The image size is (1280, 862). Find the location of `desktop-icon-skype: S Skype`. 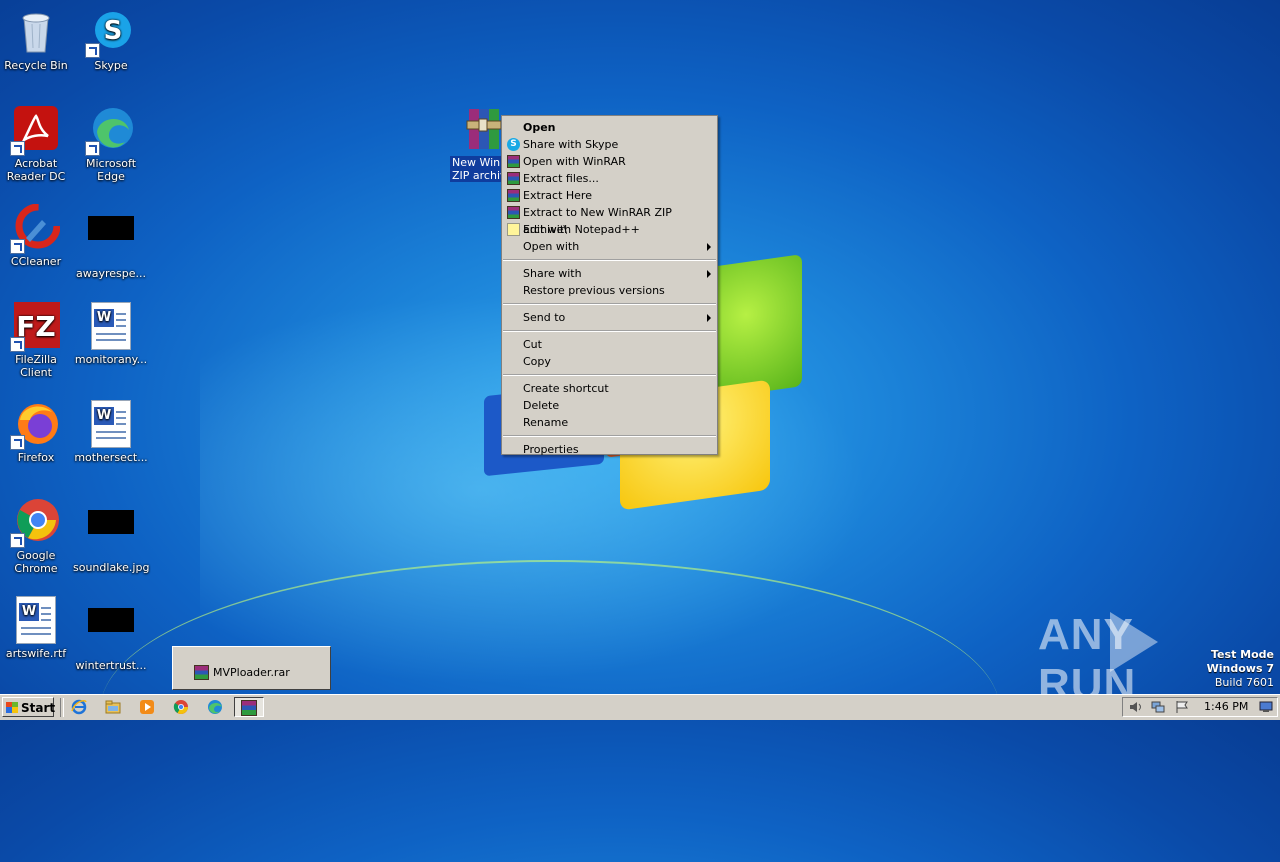

desktop-icon-skype: S Skype is located at coordinates (111, 40).